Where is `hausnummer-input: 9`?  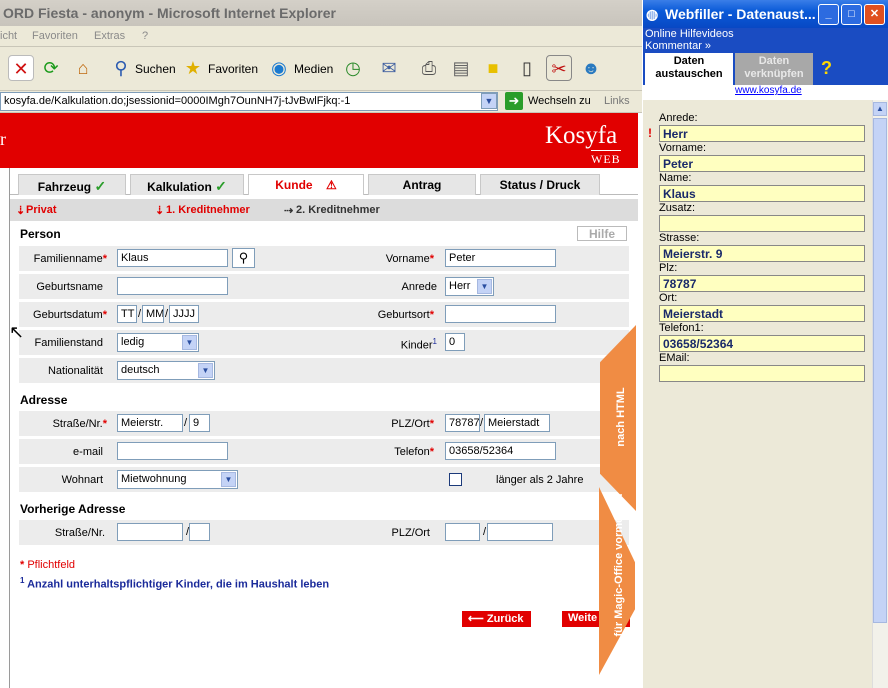 hausnummer-input: 9 is located at coordinates (199, 423).